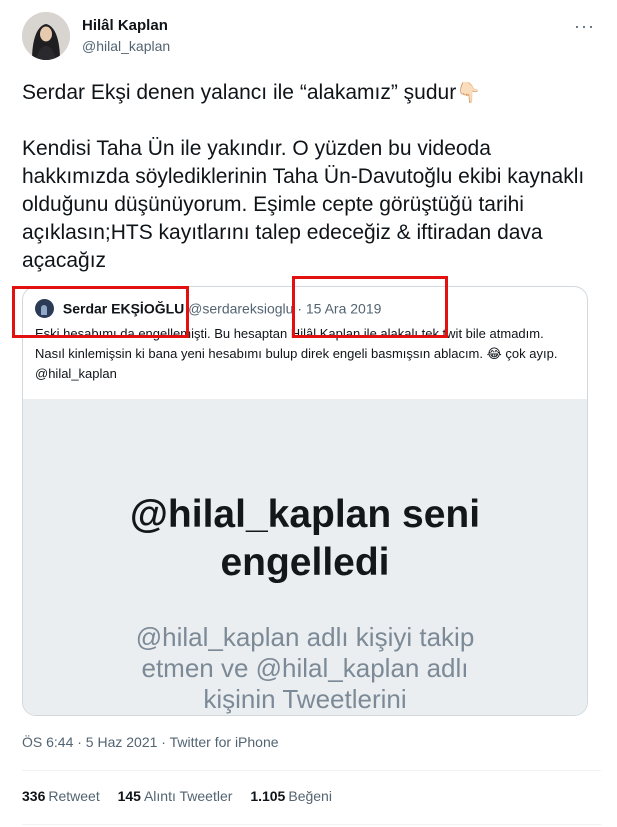 Image resolution: width=617 pixels, height=827 pixels. What do you see at coordinates (584, 26) in the screenshot?
I see `more-options-icon: ···` at bounding box center [584, 26].